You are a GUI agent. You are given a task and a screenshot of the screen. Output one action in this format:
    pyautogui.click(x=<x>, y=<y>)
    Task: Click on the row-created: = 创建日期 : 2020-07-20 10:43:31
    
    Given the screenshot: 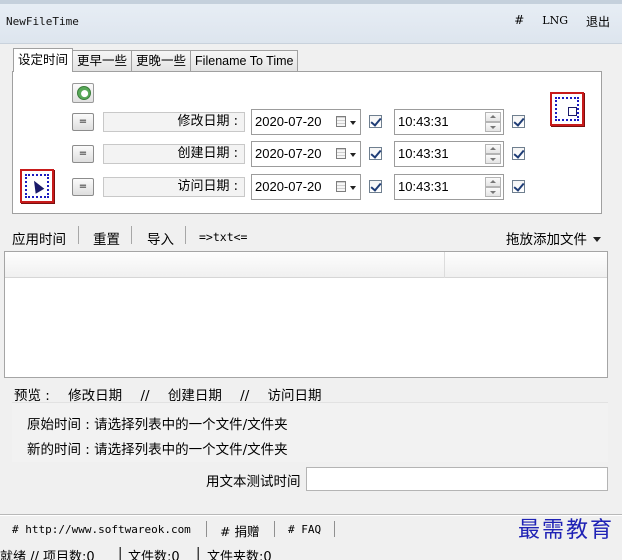 What is the action you would take?
    pyautogui.click(x=308, y=154)
    